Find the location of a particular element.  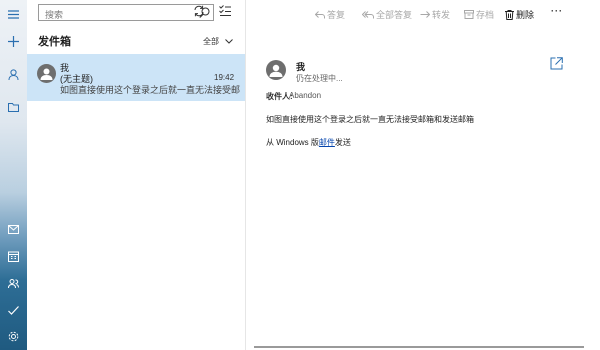

search-input: 搜索 is located at coordinates (54, 14).